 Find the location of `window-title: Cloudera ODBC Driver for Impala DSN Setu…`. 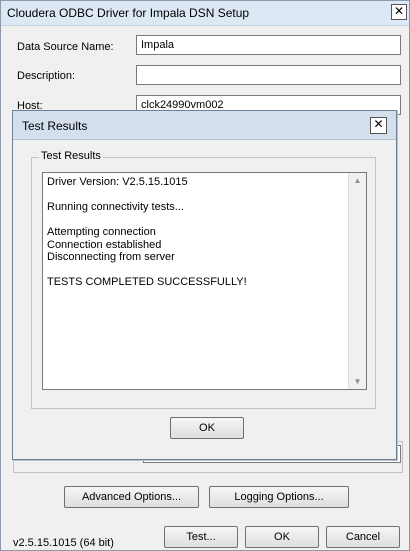

window-title: Cloudera ODBC Driver for Impala DSN Setu… is located at coordinates (128, 13).